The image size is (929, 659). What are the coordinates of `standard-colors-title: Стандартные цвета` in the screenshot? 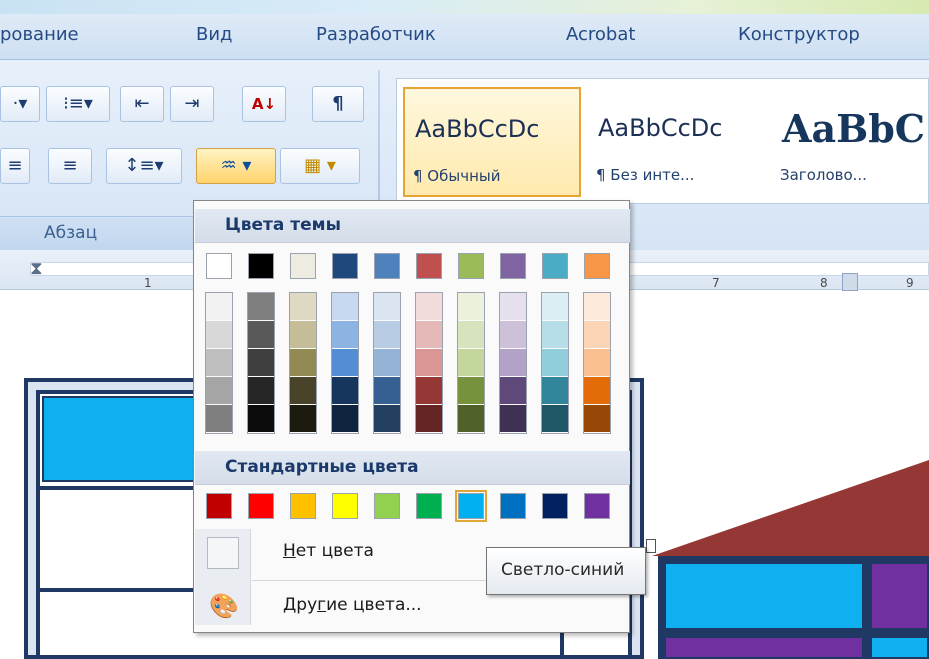 It's located at (322, 467).